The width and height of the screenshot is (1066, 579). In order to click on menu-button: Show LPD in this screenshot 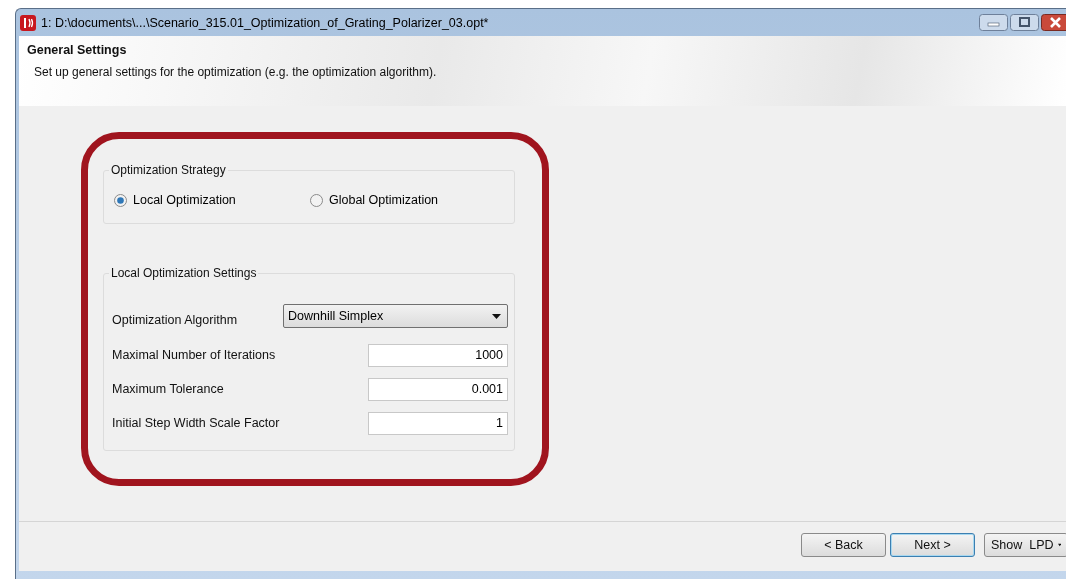, I will do `click(1025, 544)`.